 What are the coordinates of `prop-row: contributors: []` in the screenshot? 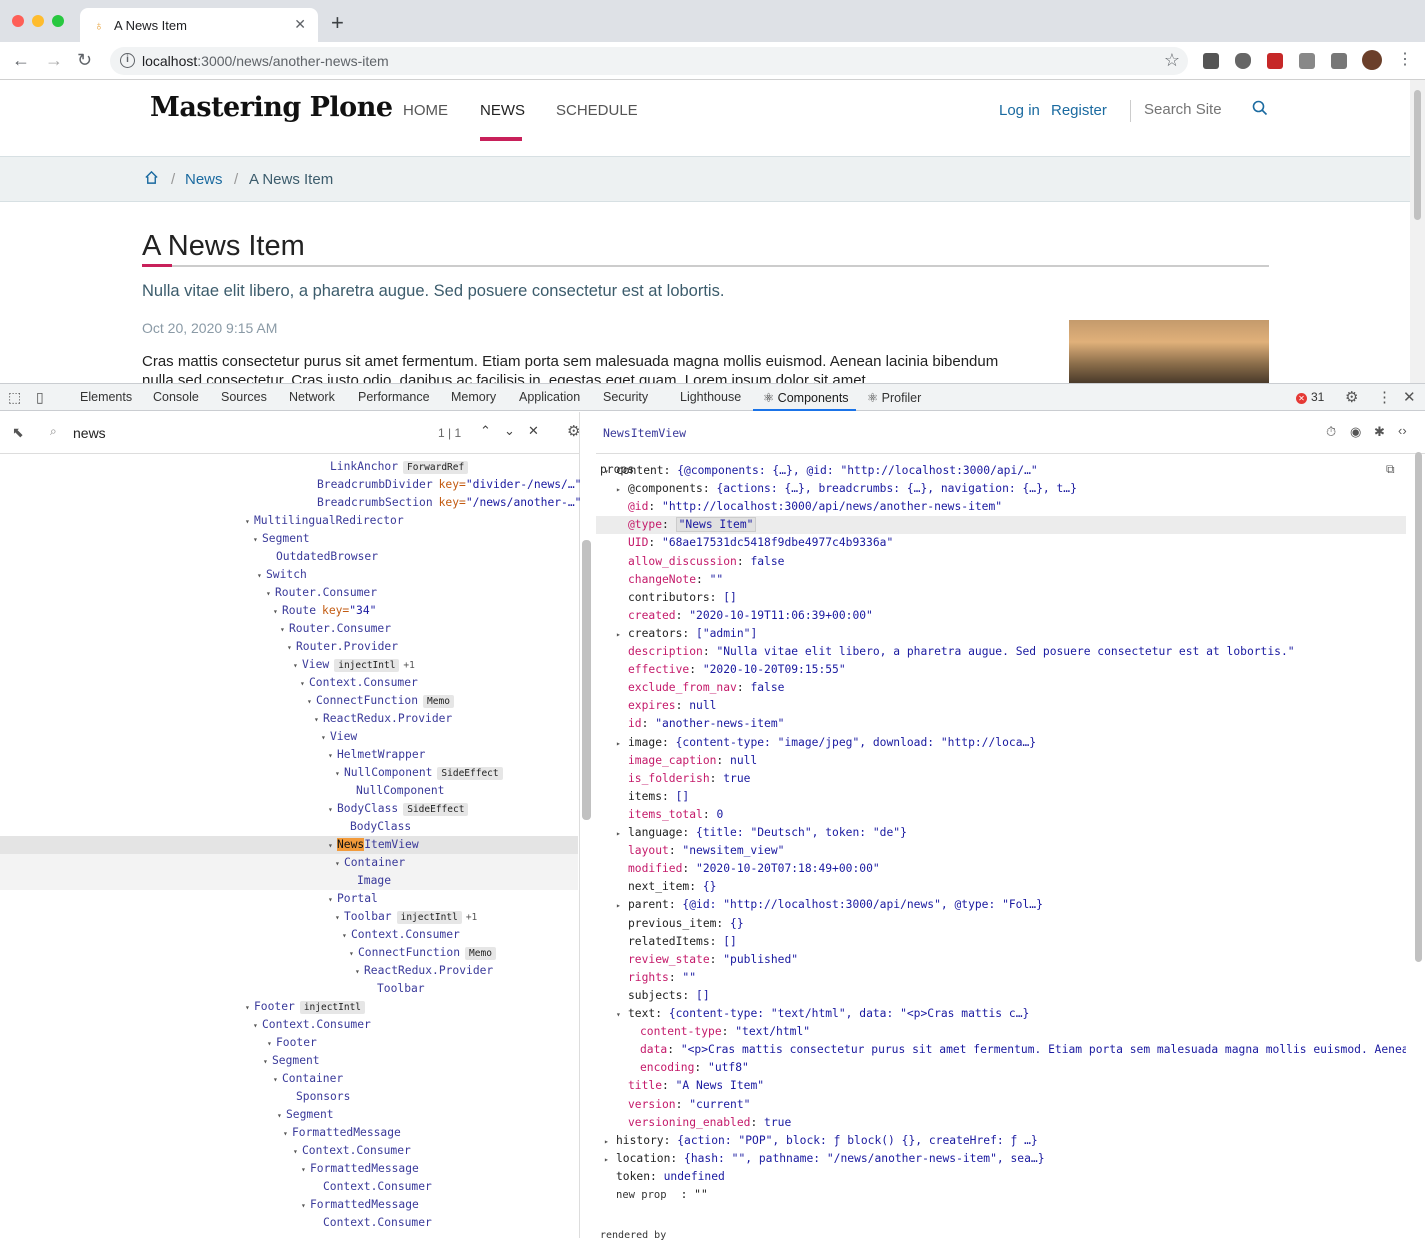 It's located at (1001, 598).